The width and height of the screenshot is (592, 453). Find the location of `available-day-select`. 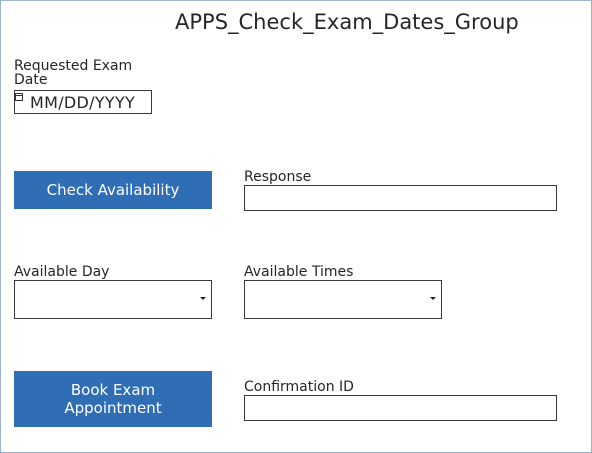

available-day-select is located at coordinates (113, 299).